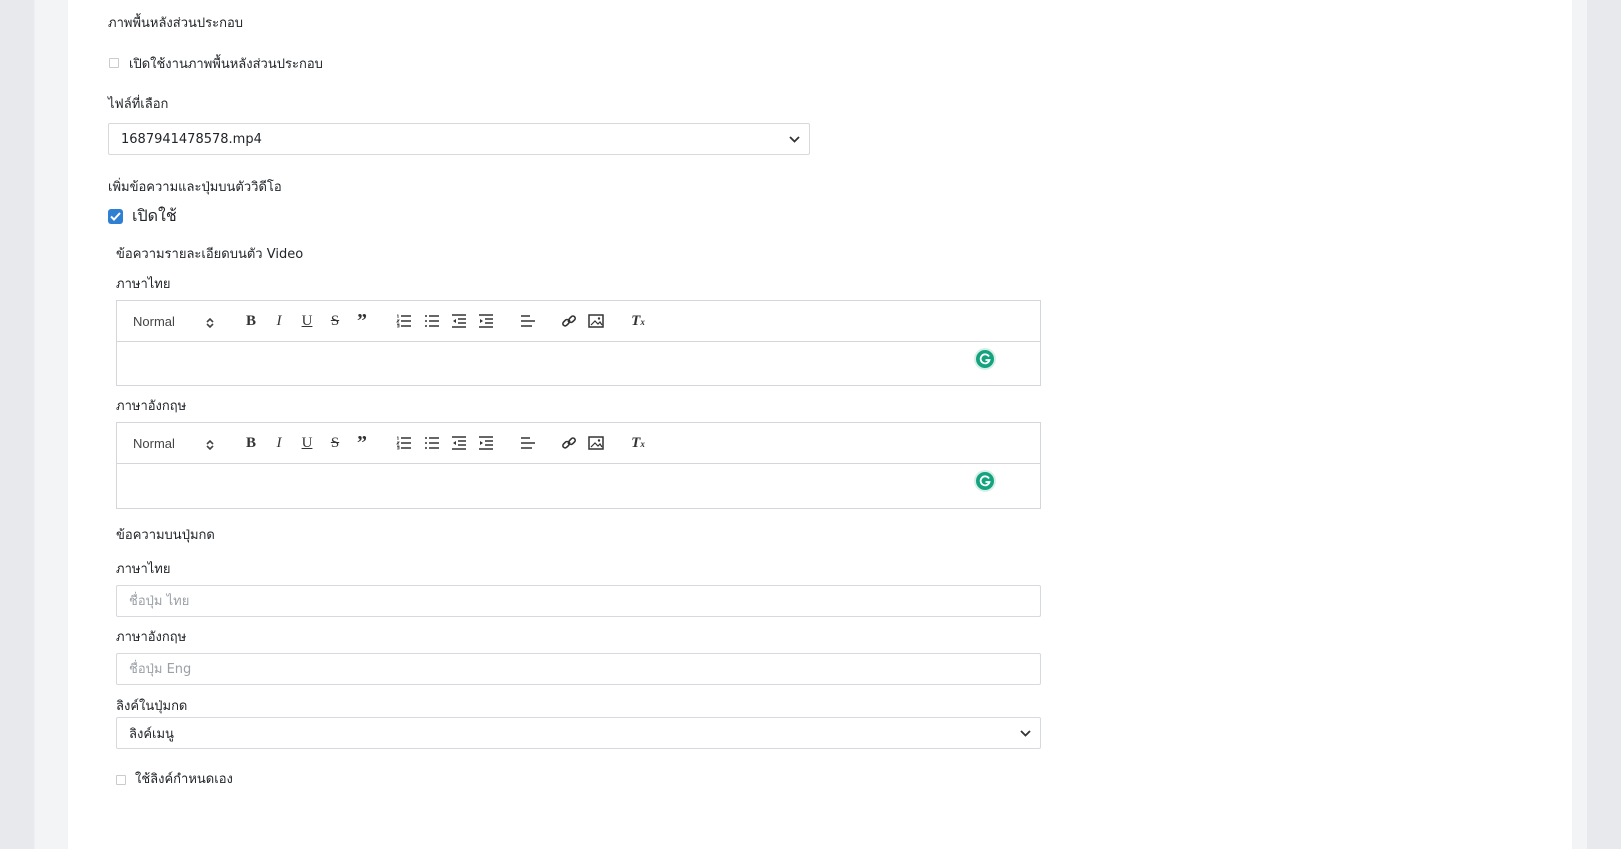 The width and height of the screenshot is (1621, 849). Describe the element at coordinates (151, 406) in the screenshot. I see `detail-eng-label: ภาษาอังกฤษ` at that location.